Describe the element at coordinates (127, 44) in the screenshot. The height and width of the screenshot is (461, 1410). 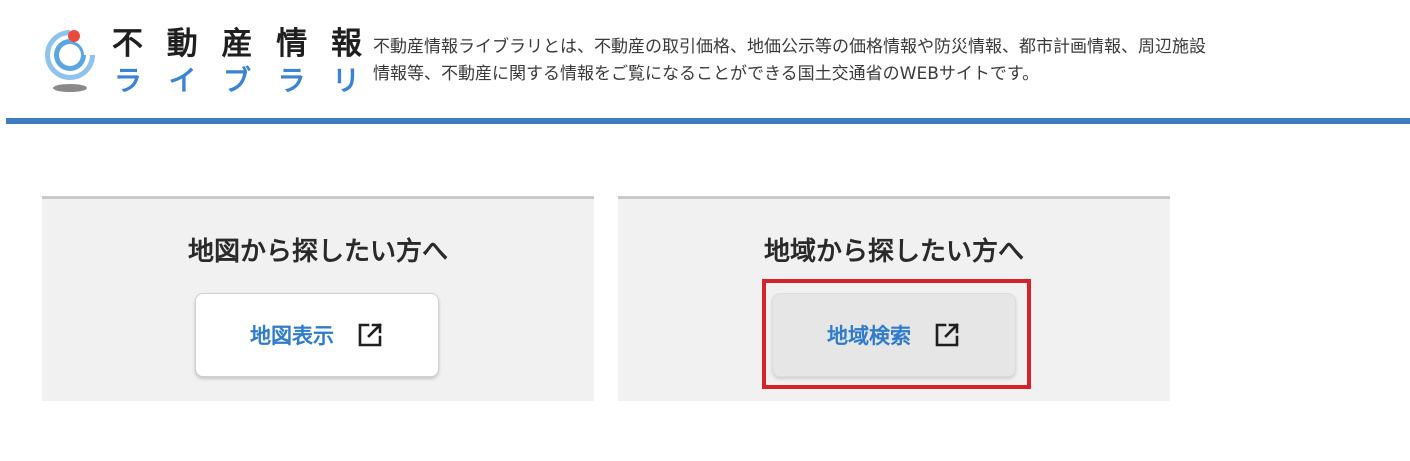
I see `logo-char: 不` at that location.